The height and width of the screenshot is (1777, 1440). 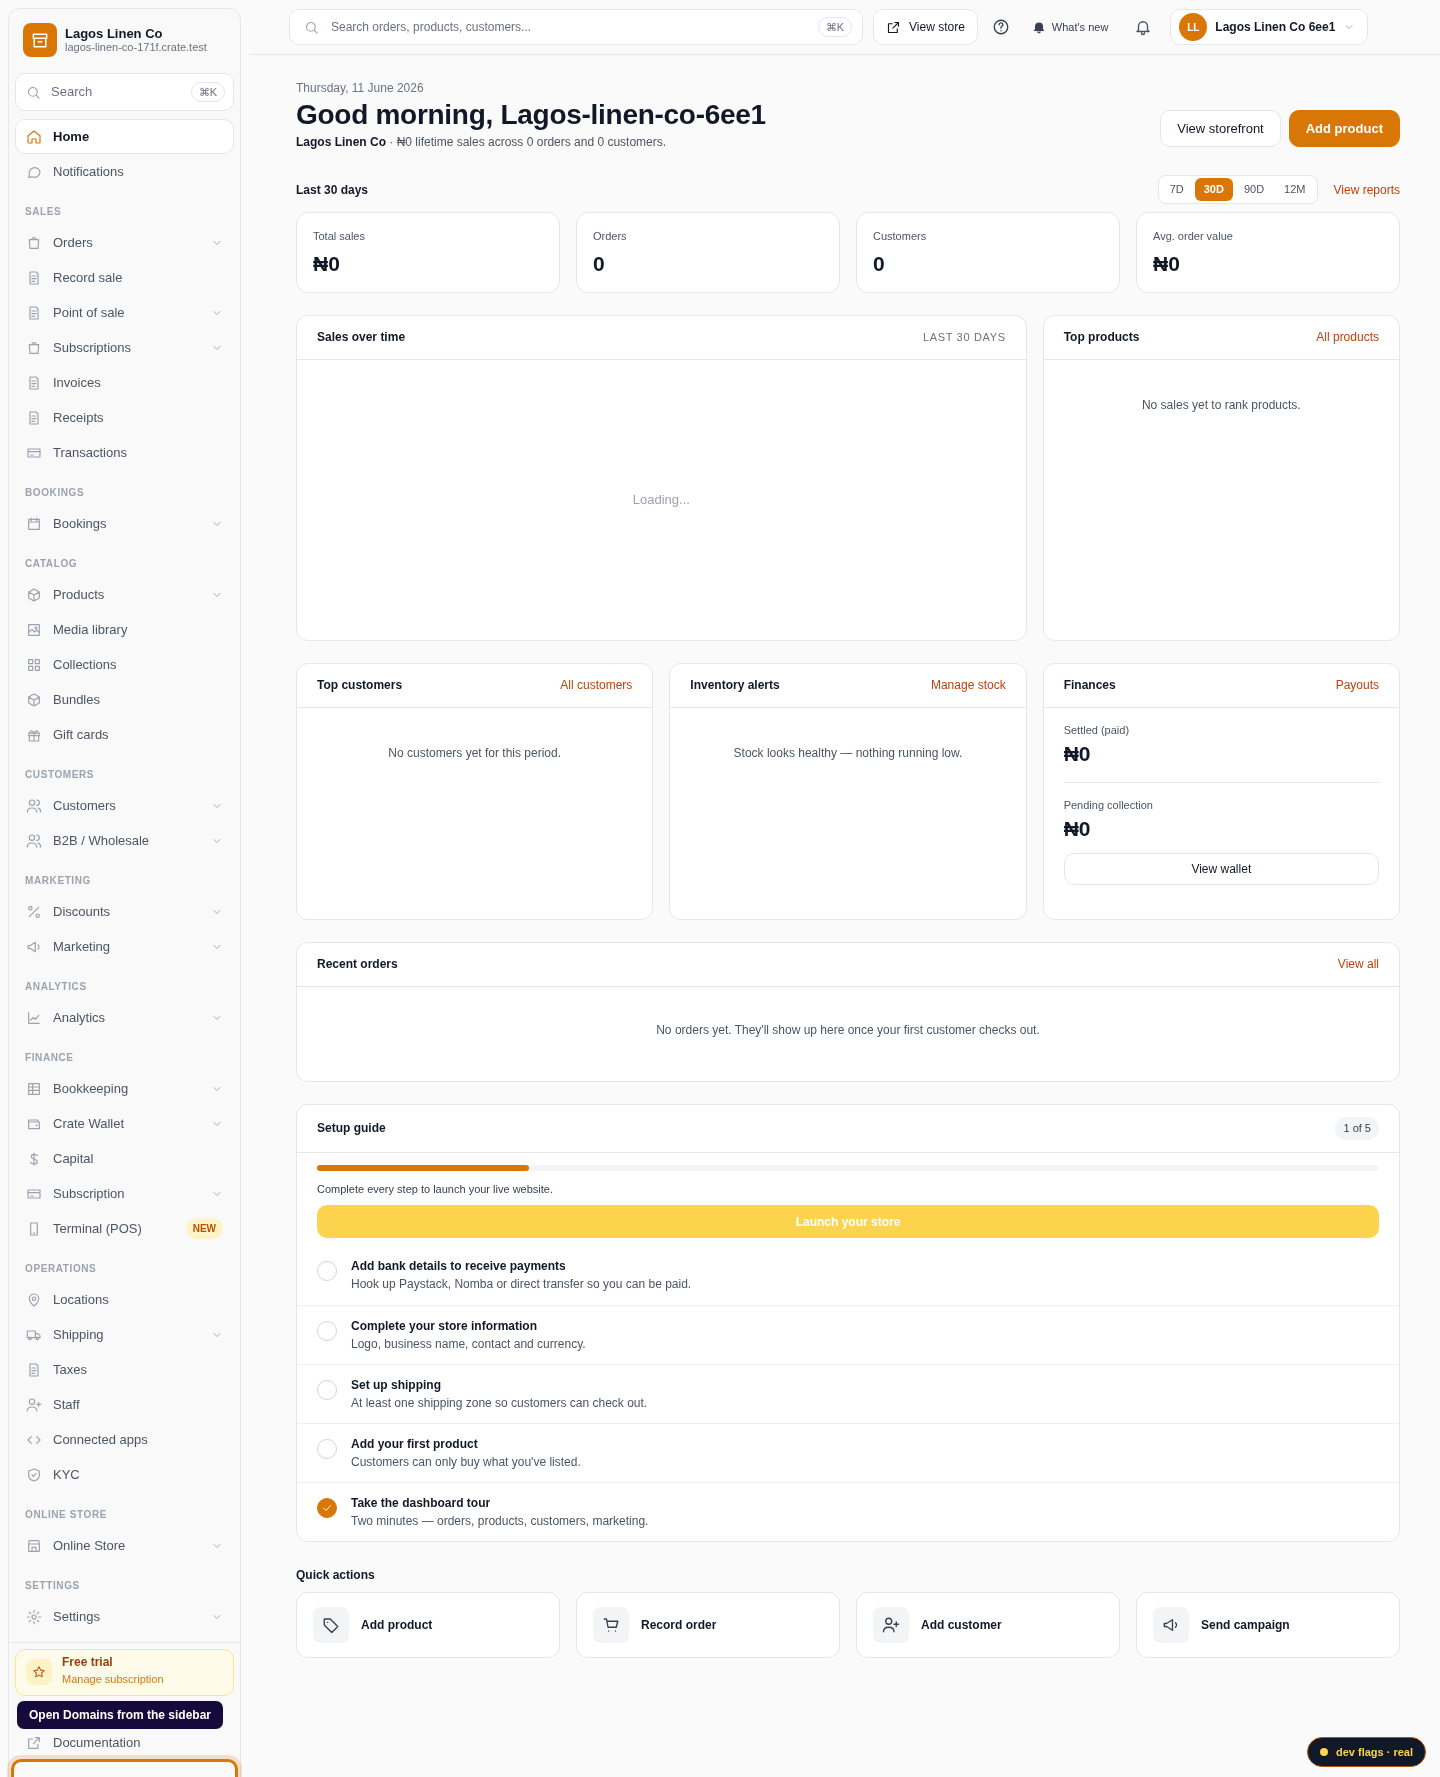 I want to click on sidebar-item: Locations, so click(x=124, y=1299).